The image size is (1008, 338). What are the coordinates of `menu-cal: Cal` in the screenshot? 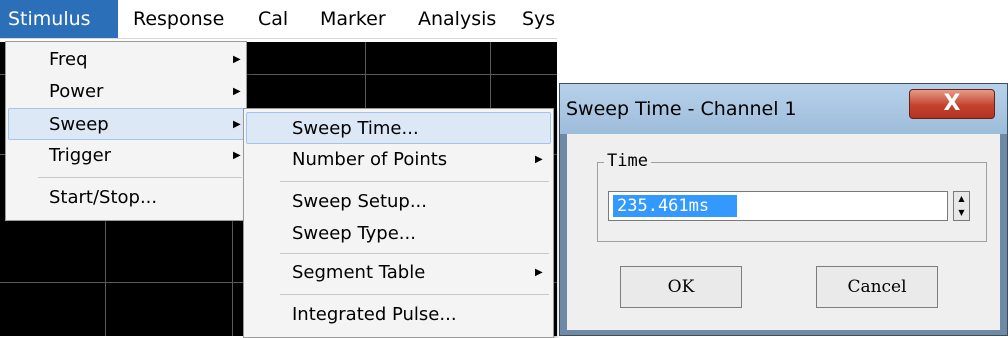 It's located at (273, 19).